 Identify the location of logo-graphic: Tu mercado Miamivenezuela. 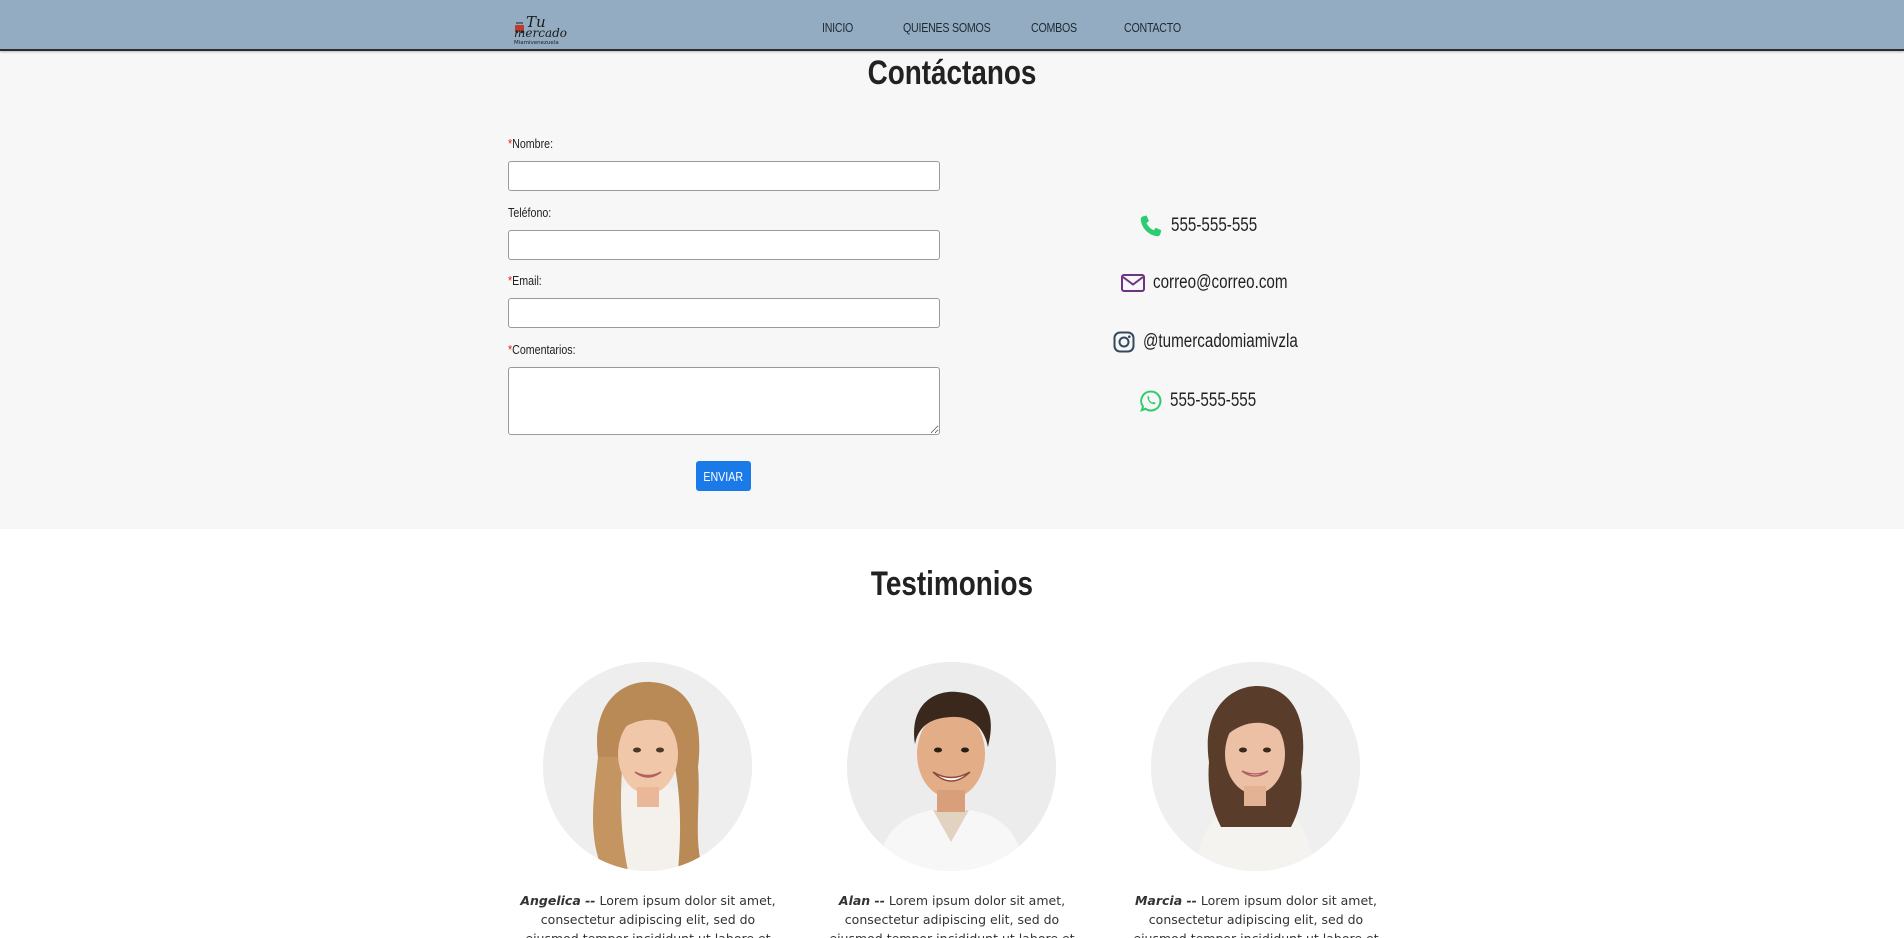
(540, 29).